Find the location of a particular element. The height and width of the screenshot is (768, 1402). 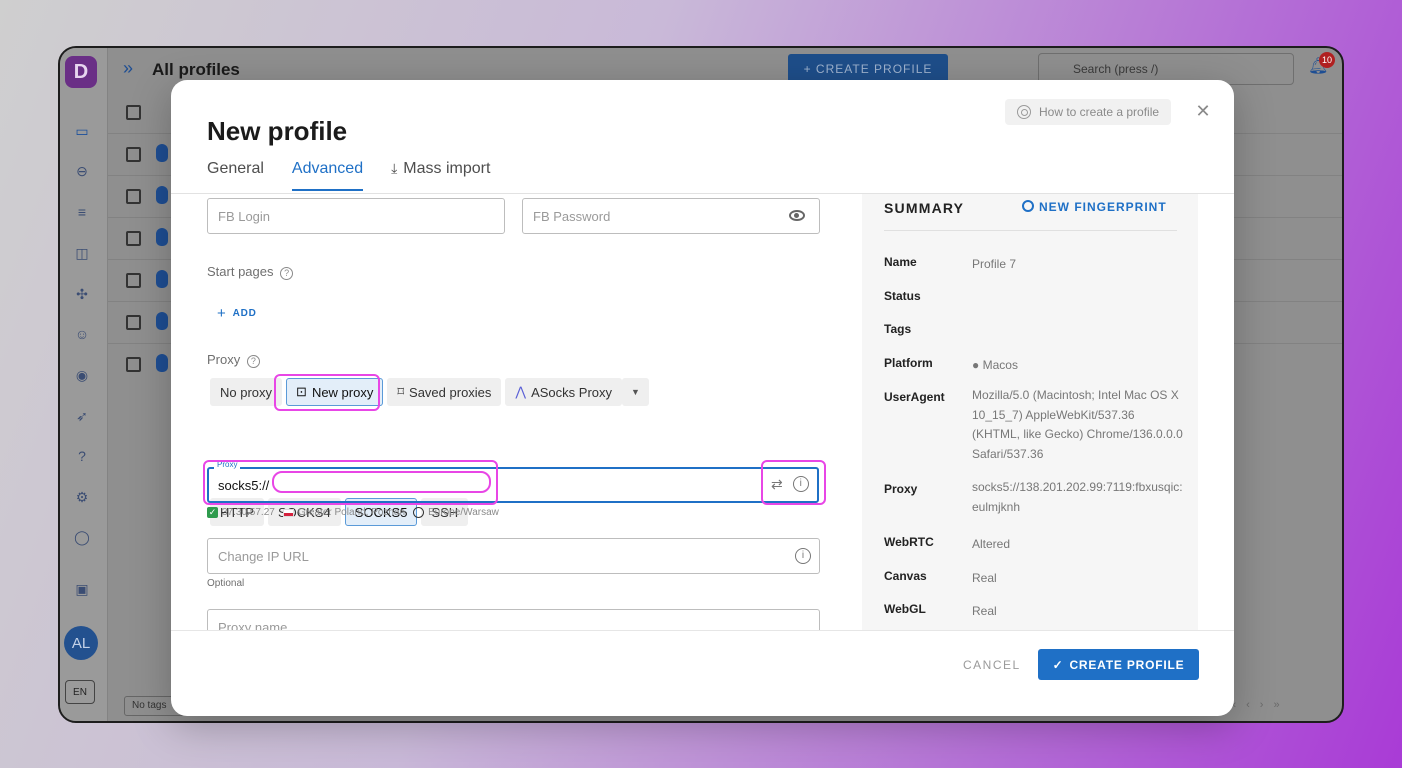

proxy-ip: 37.30.57.27 is located at coordinates (248, 512).